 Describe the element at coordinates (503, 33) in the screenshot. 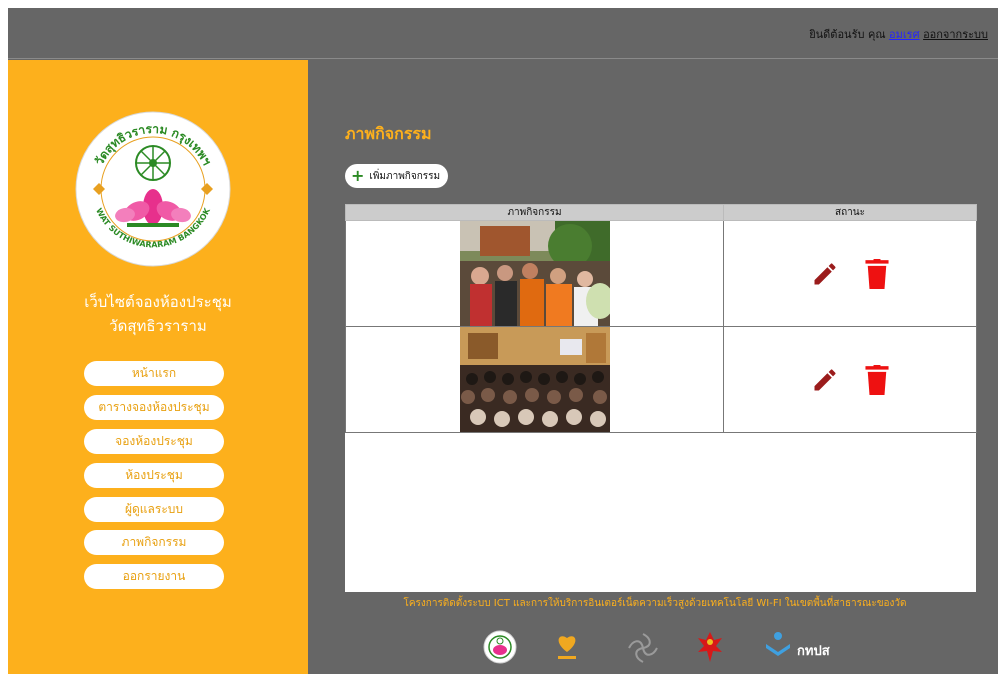

I see `top-bar: ยินดีต้อนรับ คุณ อมเรศ ออกจากระบบ` at that location.